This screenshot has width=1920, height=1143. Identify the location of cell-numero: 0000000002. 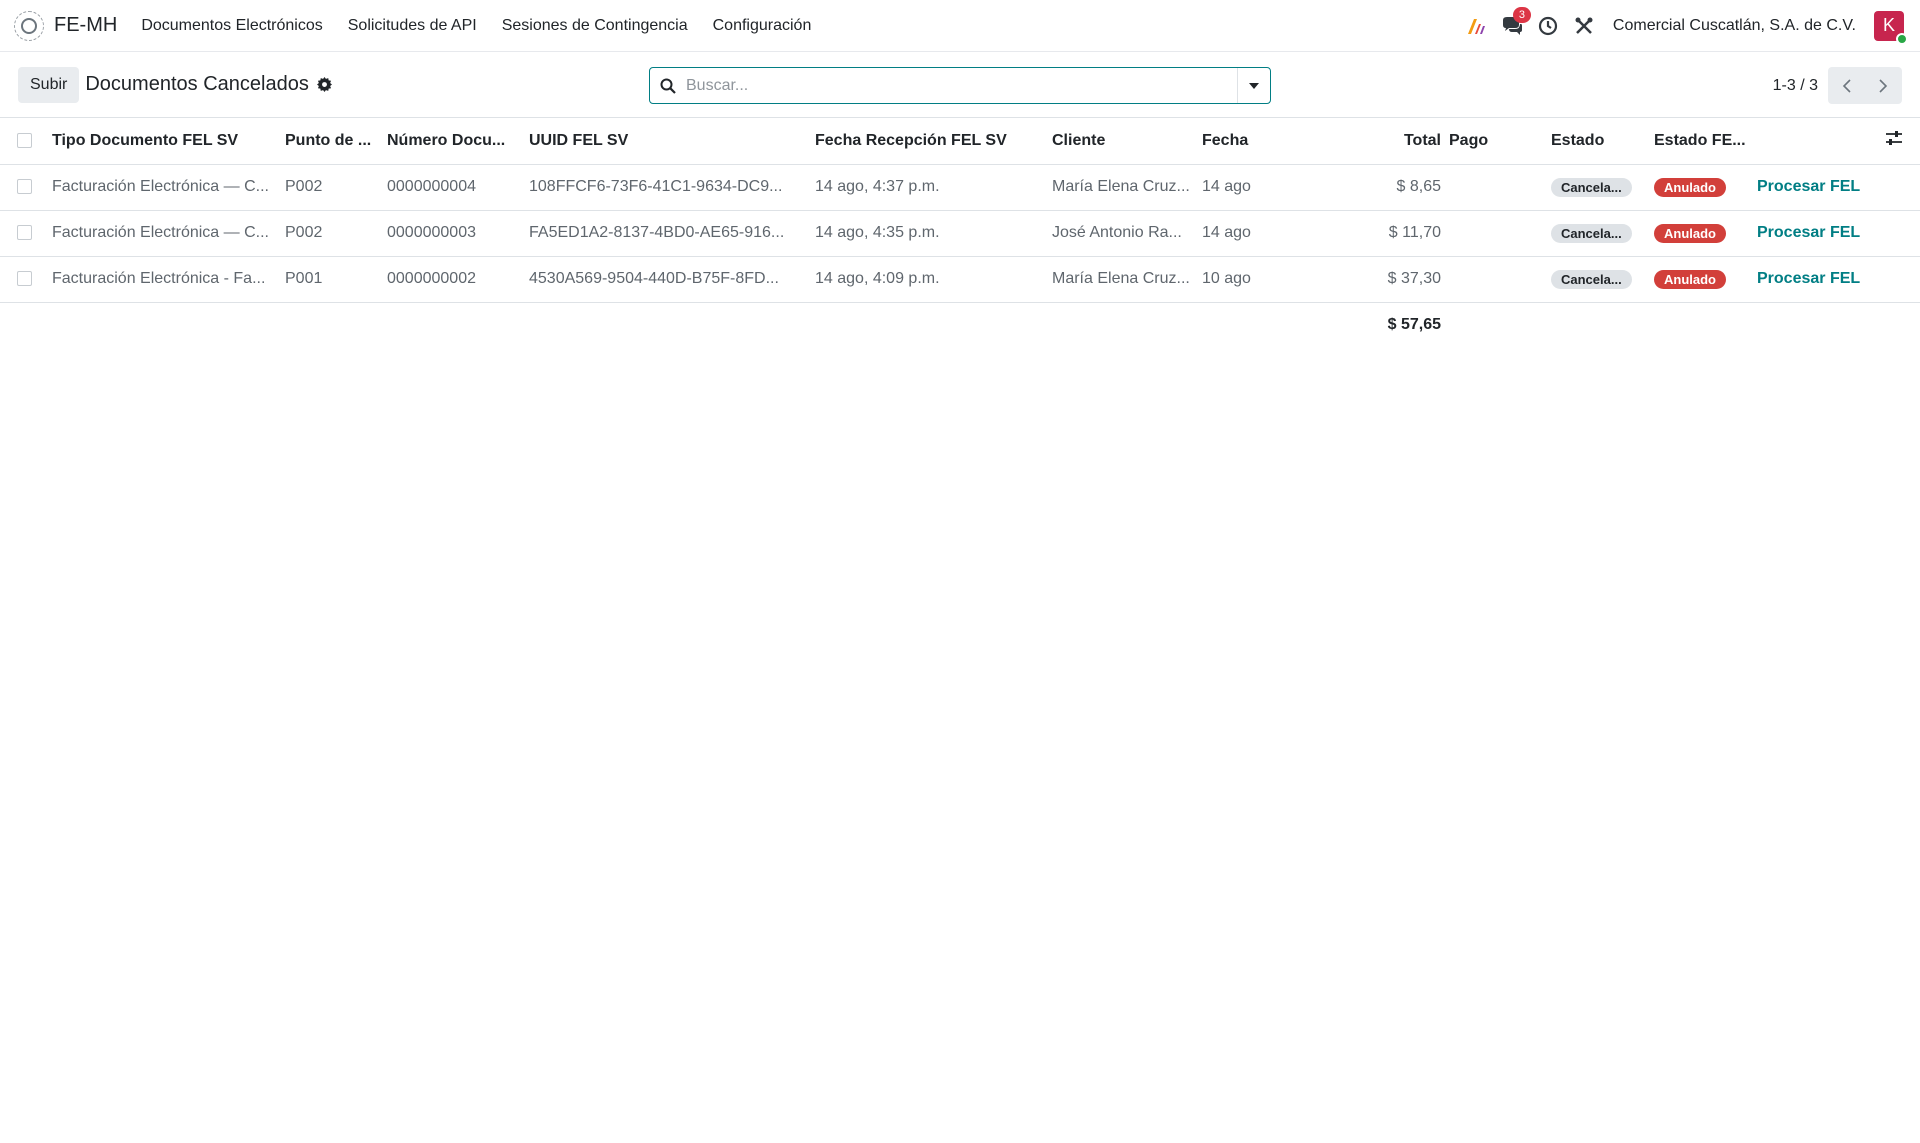
(454, 279).